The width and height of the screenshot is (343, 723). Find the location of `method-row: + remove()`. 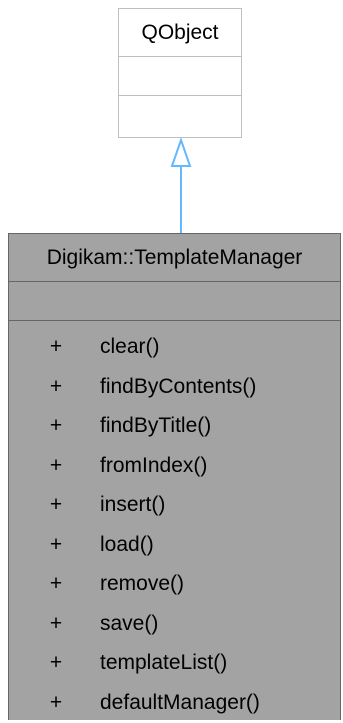

method-row: + remove() is located at coordinates (174, 584).